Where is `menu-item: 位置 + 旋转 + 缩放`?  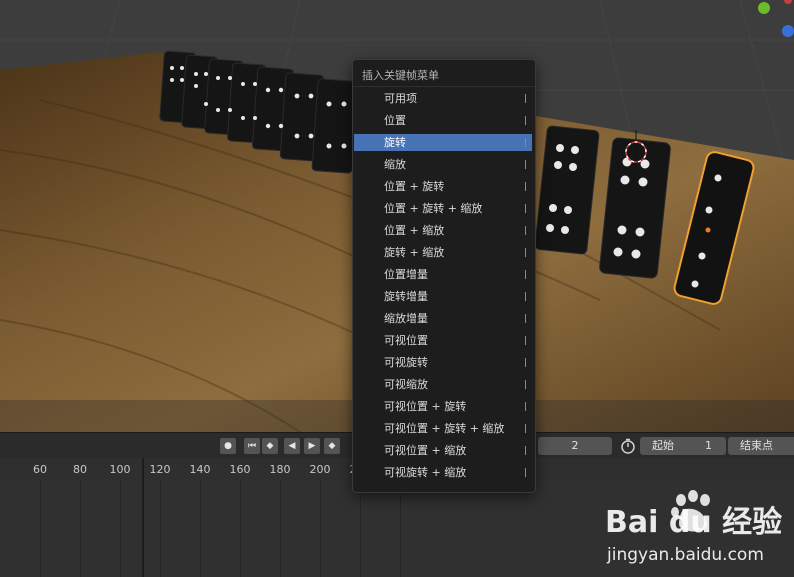
menu-item: 位置 + 旋转 + 缩放 is located at coordinates (443, 208).